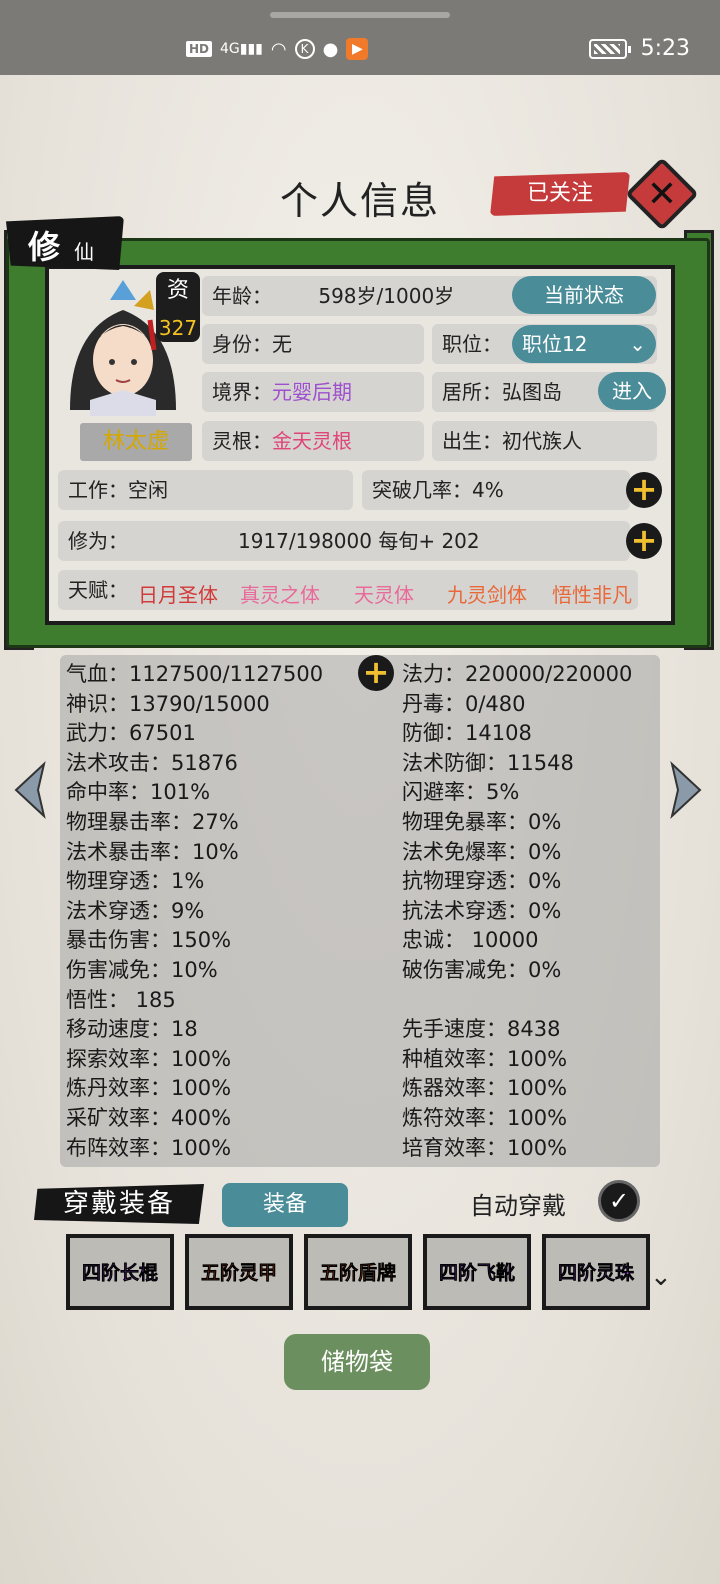 The image size is (720, 1584). I want to click on equipment-label: 穿戴装备, so click(119, 1204).